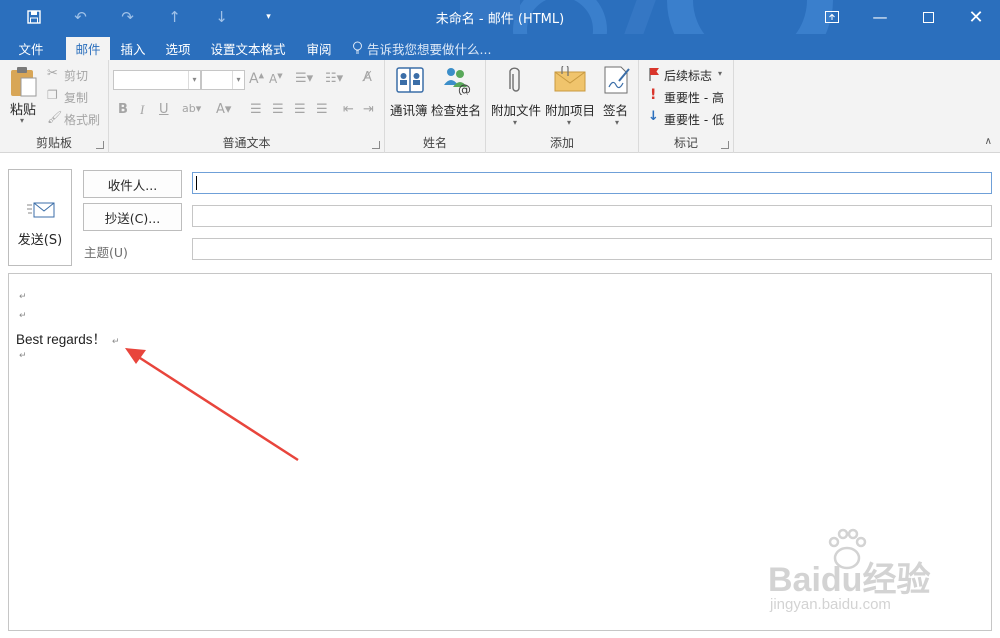 The height and width of the screenshot is (638, 1000). I want to click on red-flag-icon, so click(654, 74).